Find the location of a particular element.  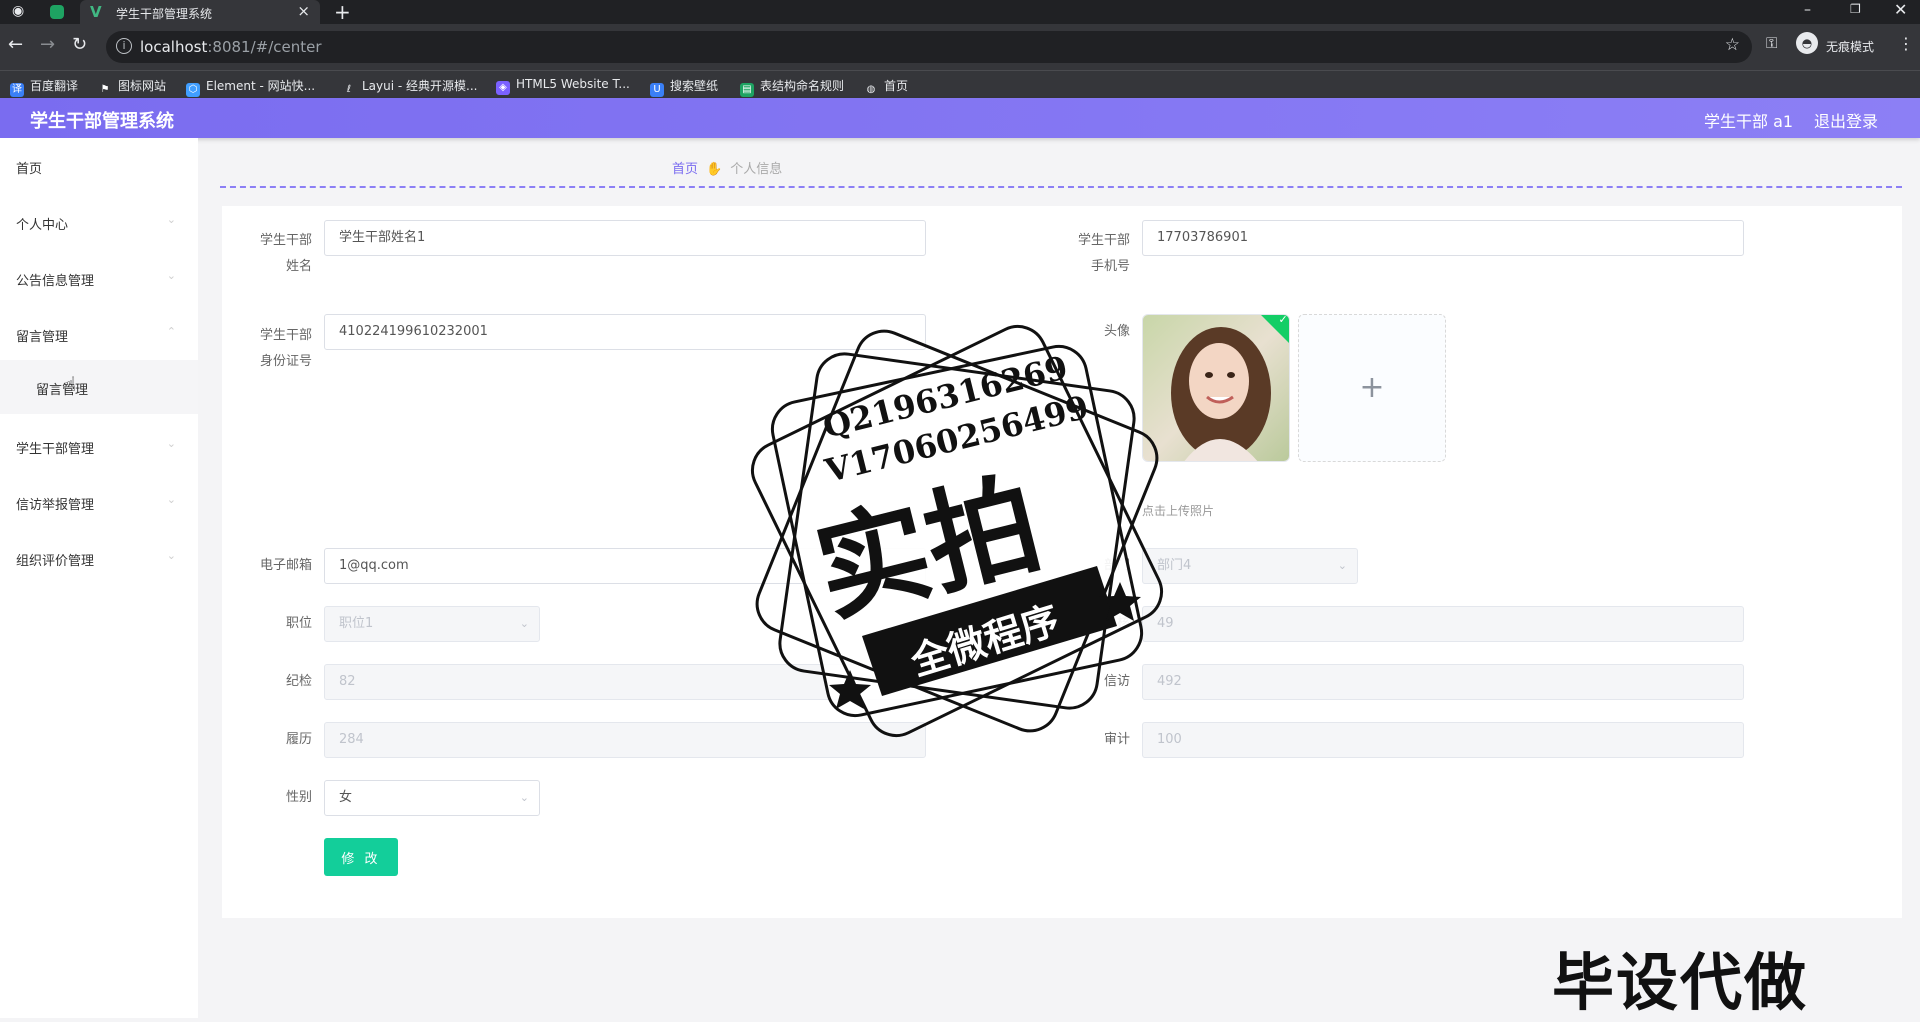

upload-photo-button: + is located at coordinates (1372, 388).